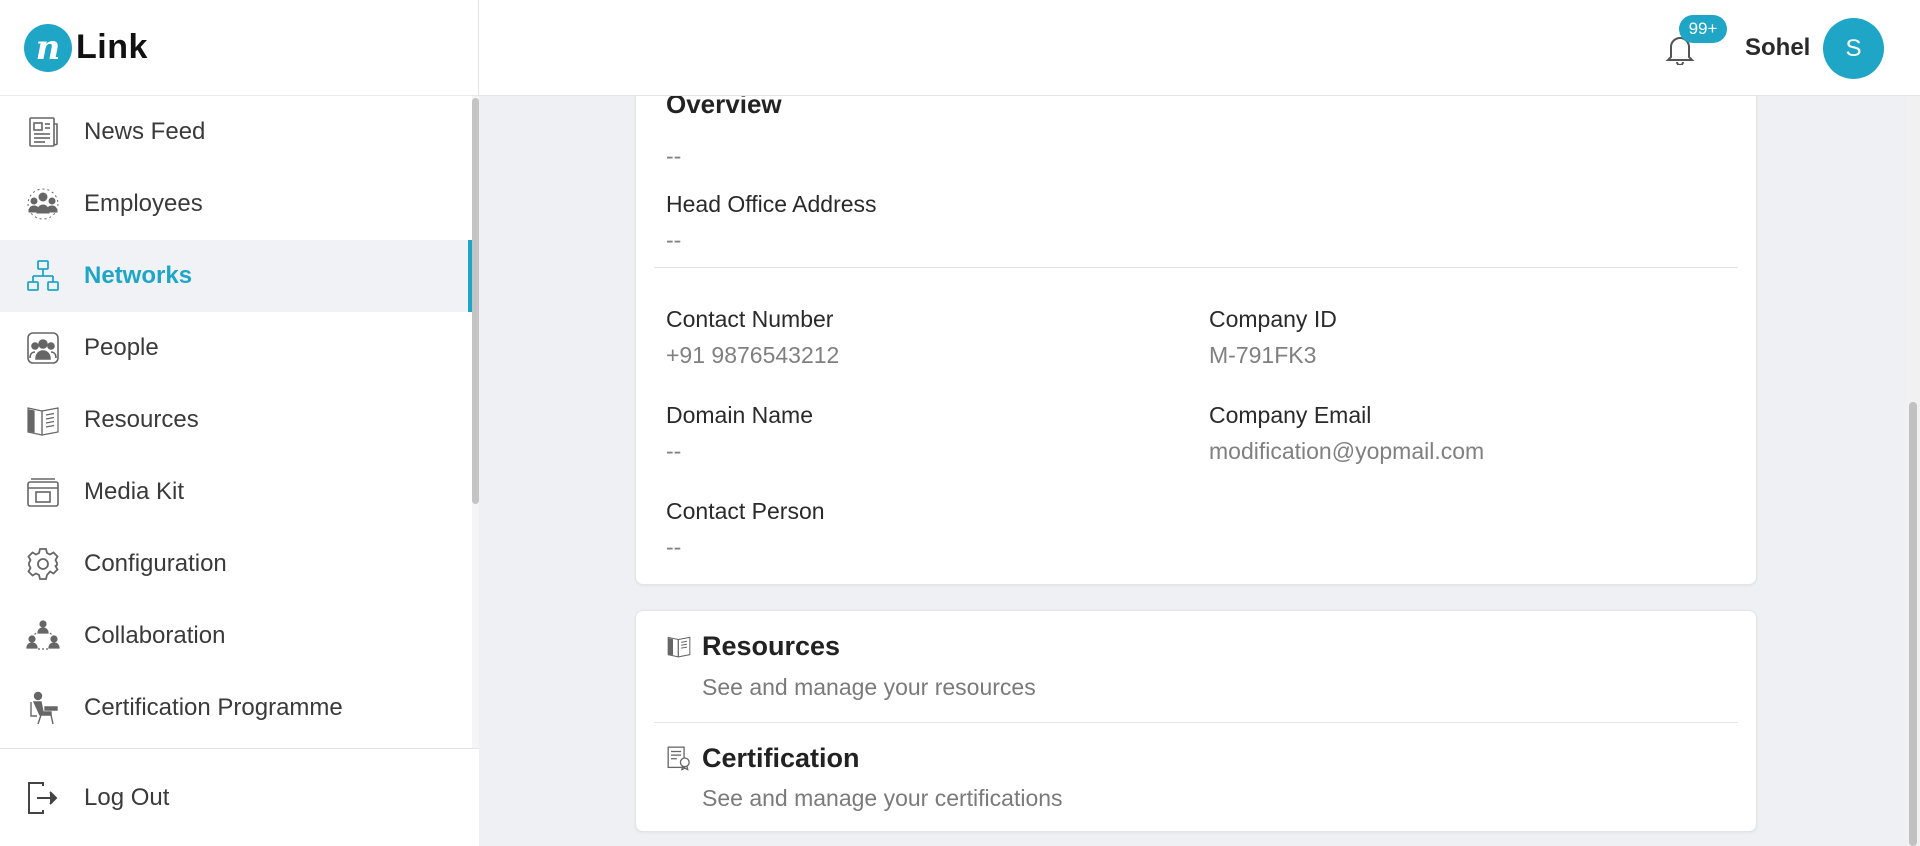  I want to click on sidebar-scroll-thumb, so click(475, 301).